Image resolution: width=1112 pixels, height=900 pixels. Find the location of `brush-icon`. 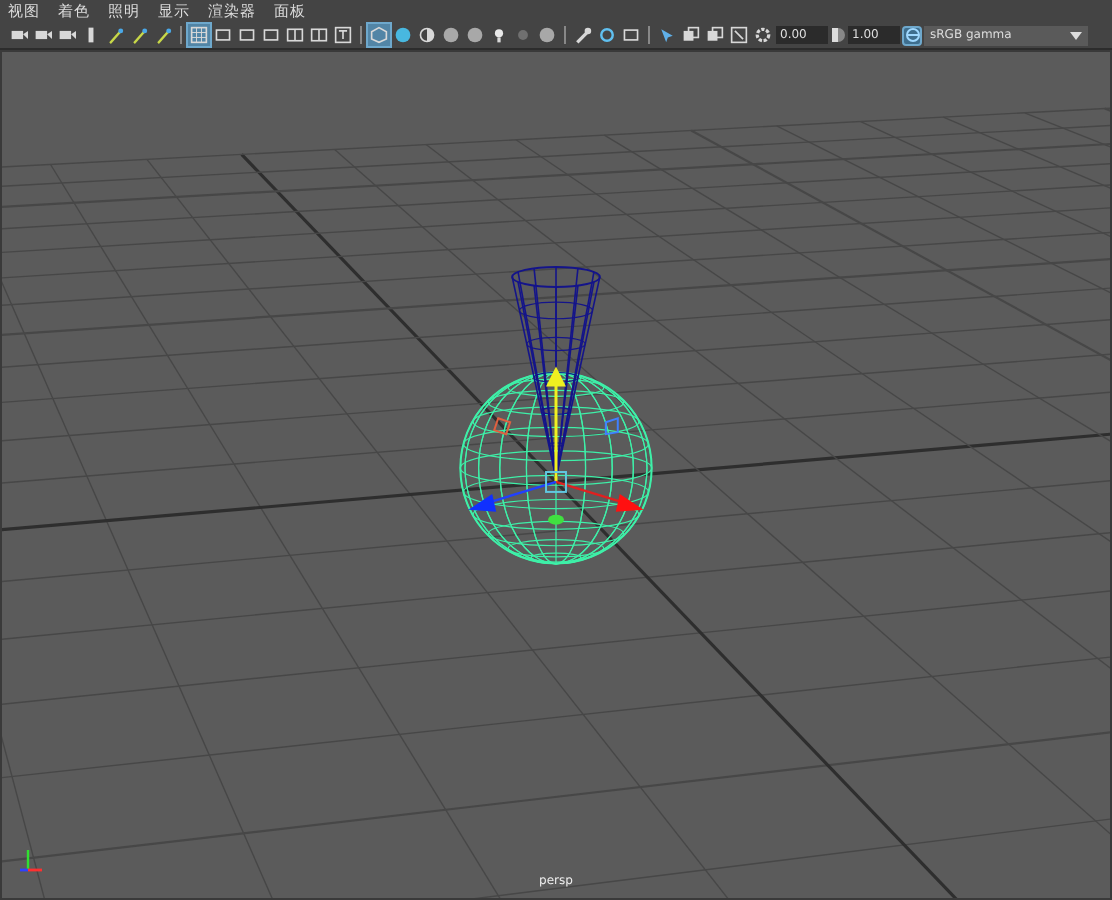

brush-icon is located at coordinates (583, 35).